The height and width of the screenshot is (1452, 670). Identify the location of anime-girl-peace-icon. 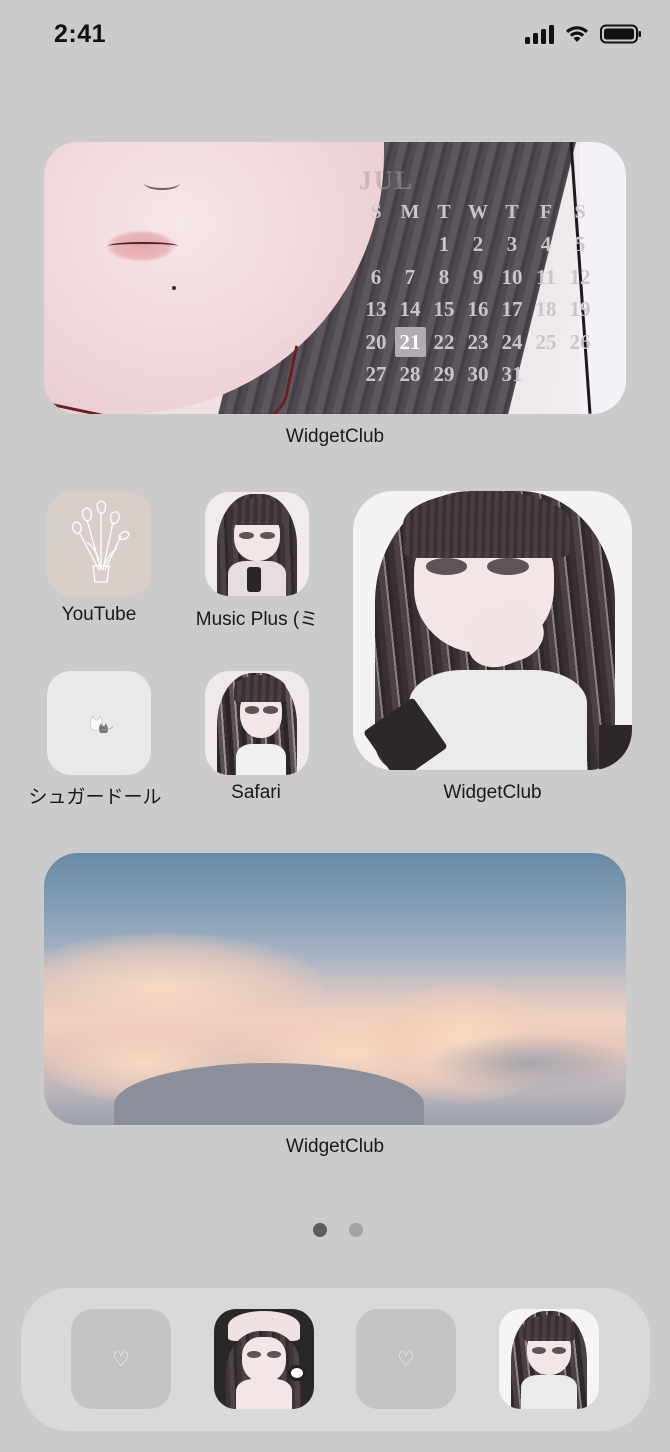
(549, 1359).